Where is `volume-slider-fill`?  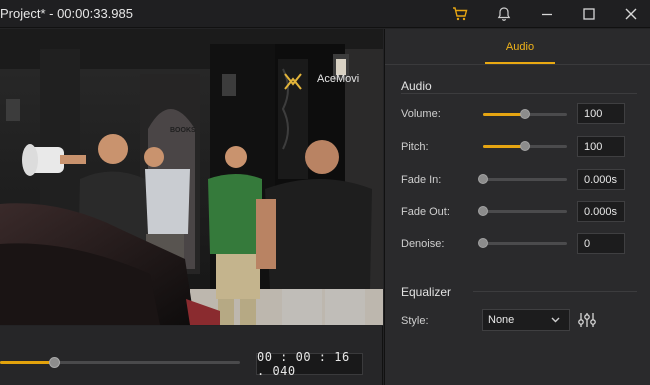 volume-slider-fill is located at coordinates (504, 114).